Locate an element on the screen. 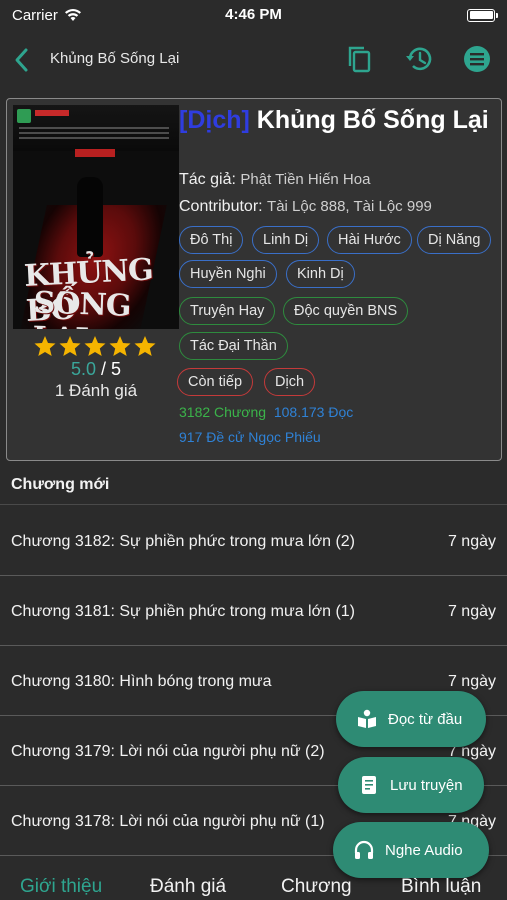  nomination-count: 917 Đề cử Ngọc Phiếu is located at coordinates (250, 437).